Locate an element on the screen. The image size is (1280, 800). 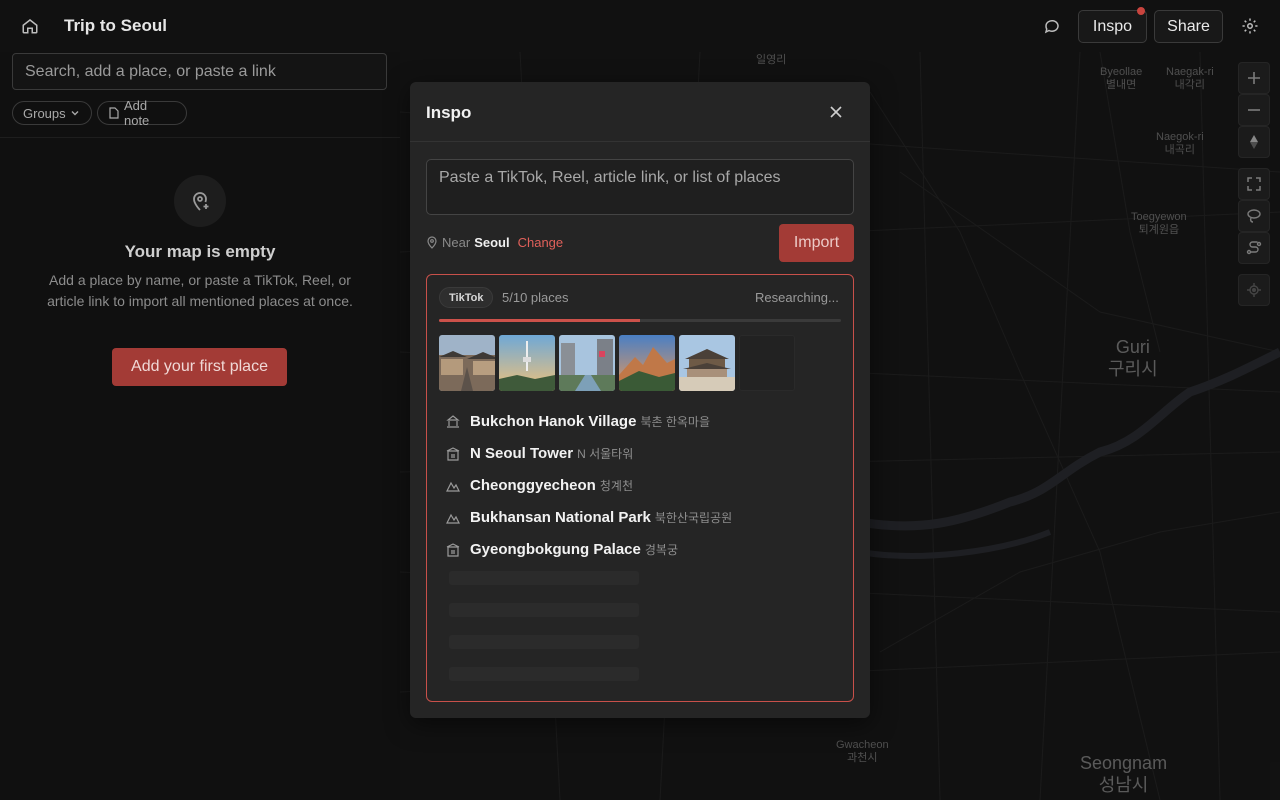
share-button: Share is located at coordinates (1188, 26).